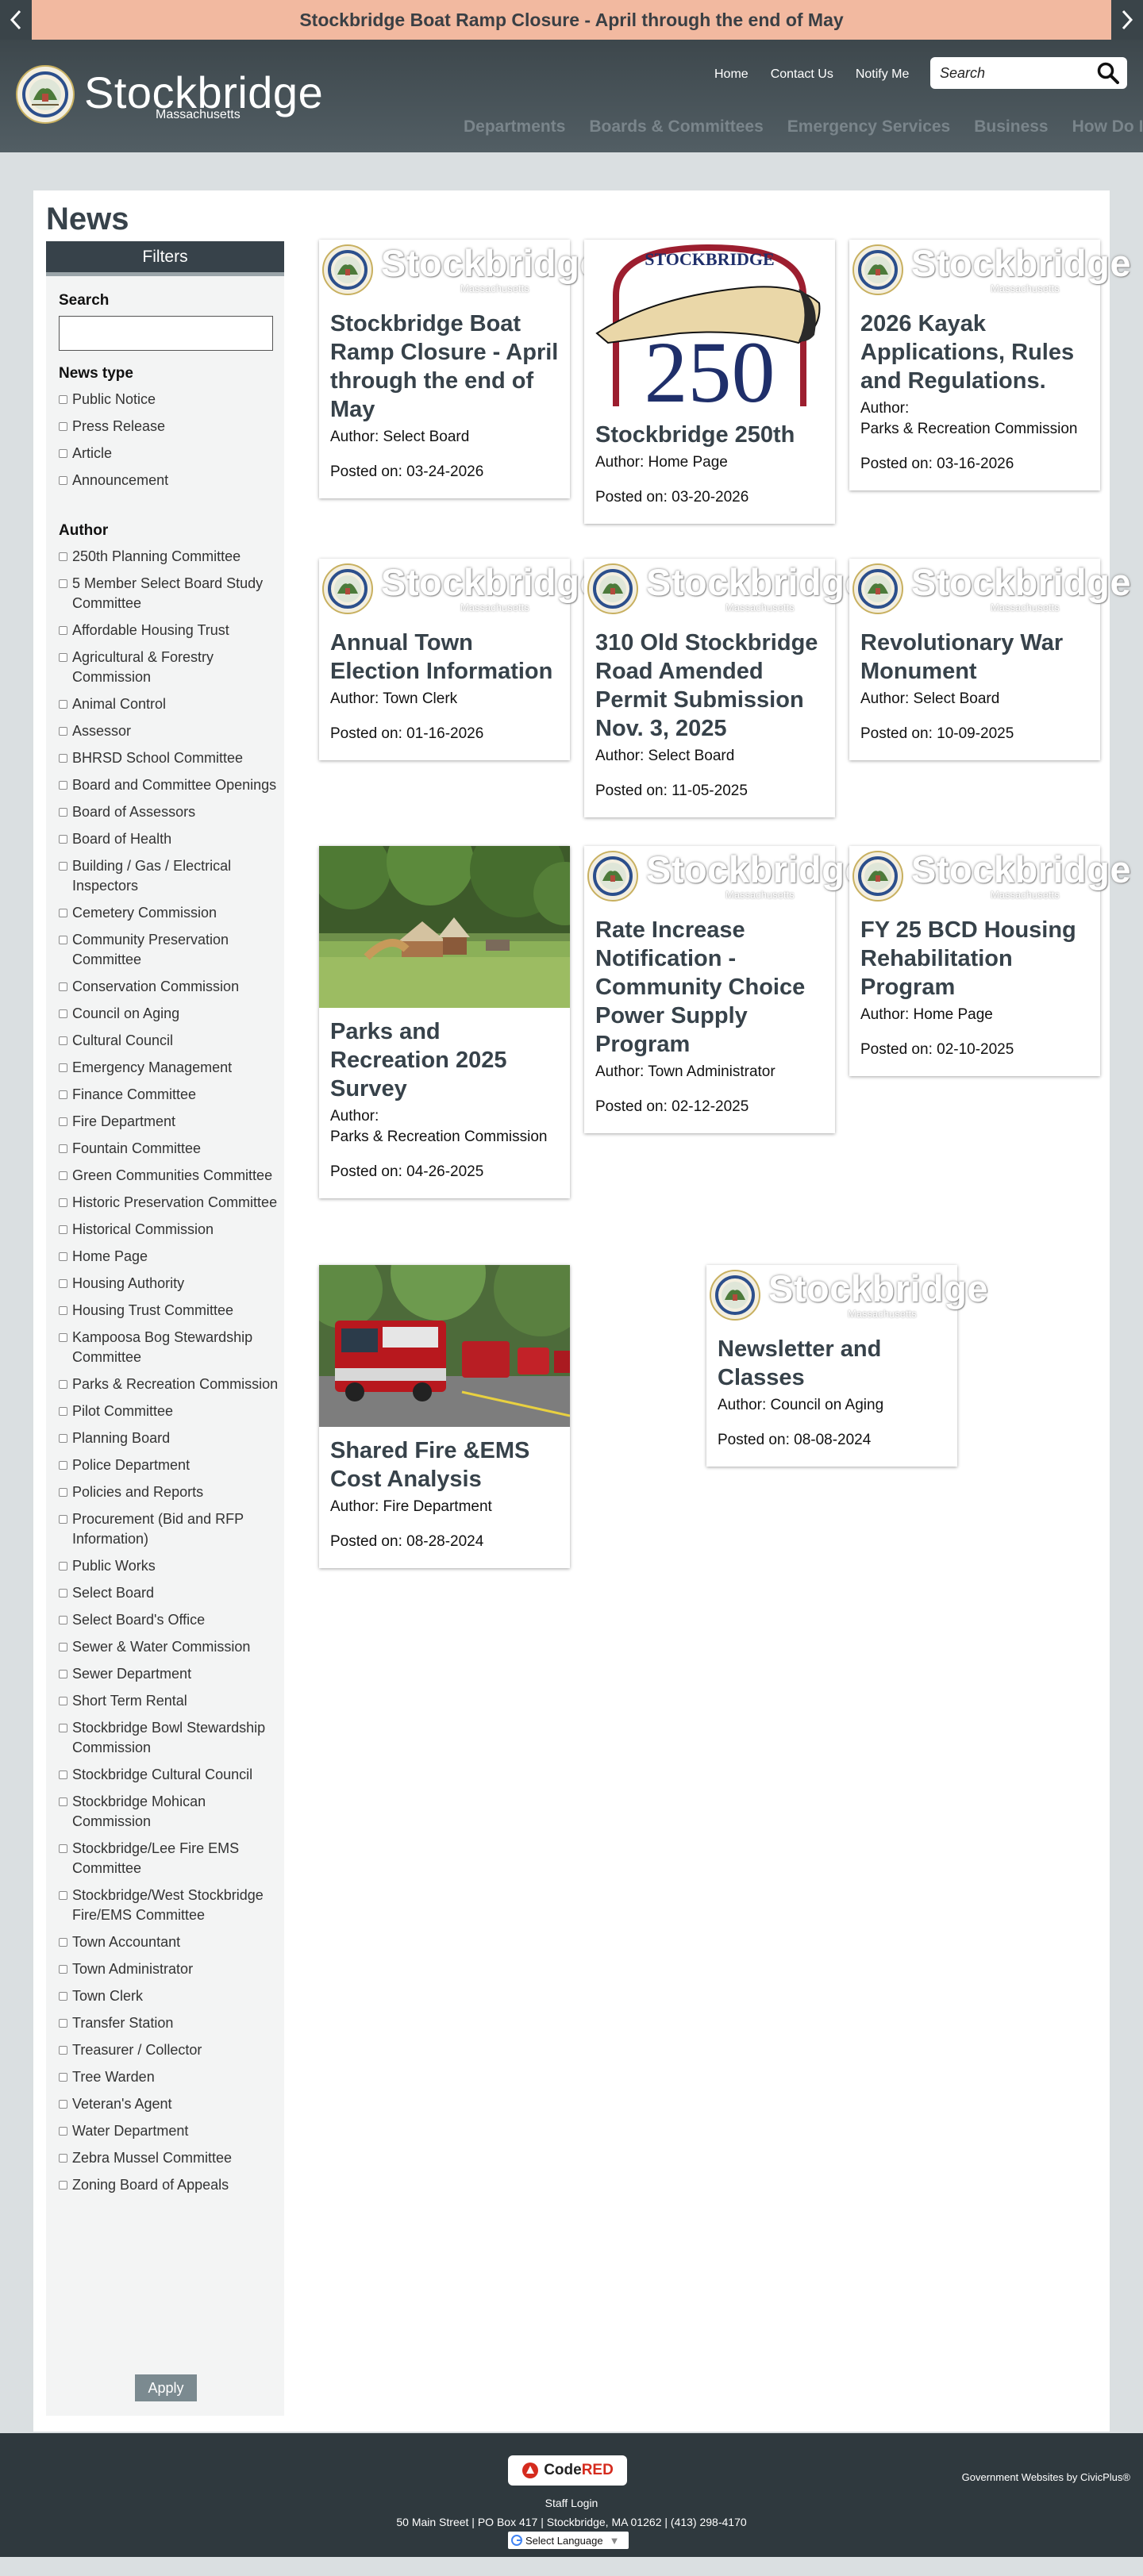  What do you see at coordinates (166, 333) in the screenshot?
I see `news-search-input` at bounding box center [166, 333].